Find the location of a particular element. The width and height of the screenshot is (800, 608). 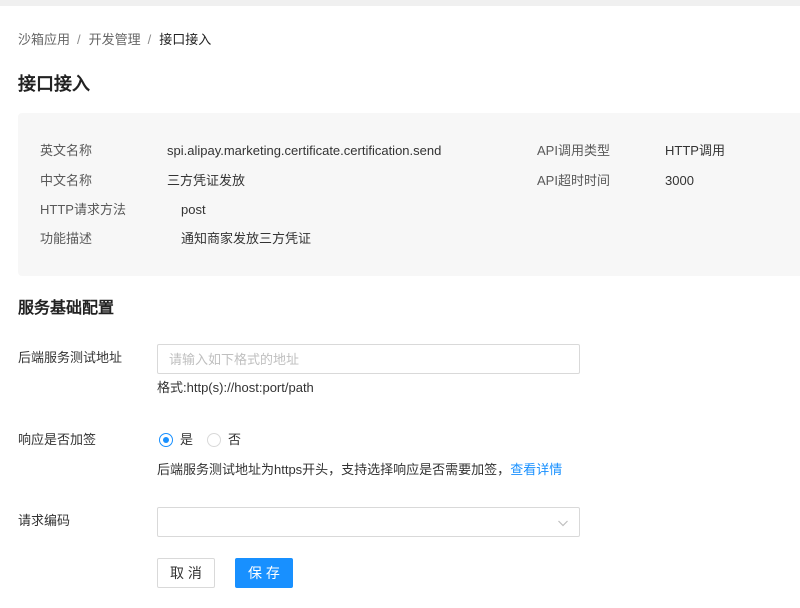

save-button: 保 存 is located at coordinates (264, 573).